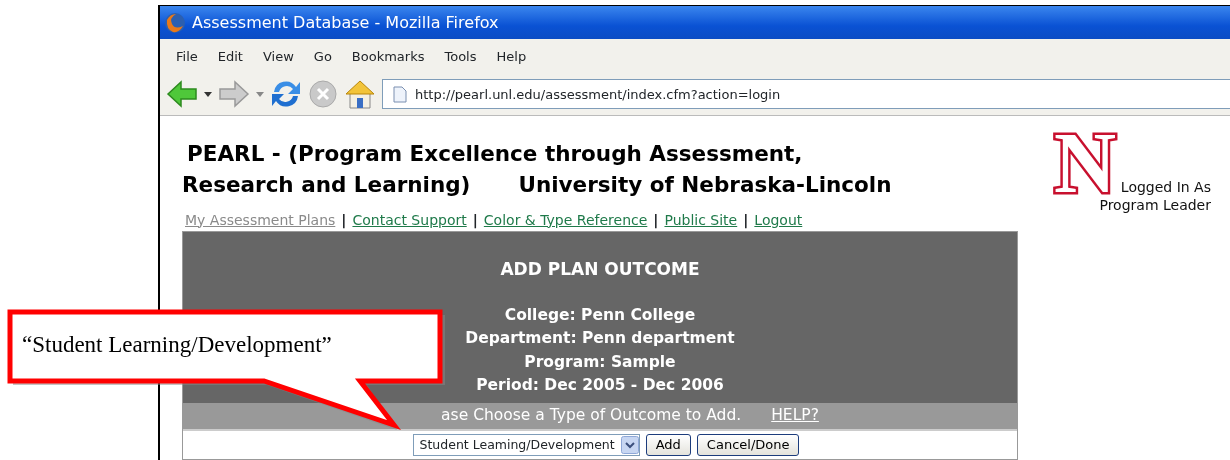 The width and height of the screenshot is (1230, 460). Describe the element at coordinates (1165, 186) in the screenshot. I see `login-text: Logged In As` at that location.